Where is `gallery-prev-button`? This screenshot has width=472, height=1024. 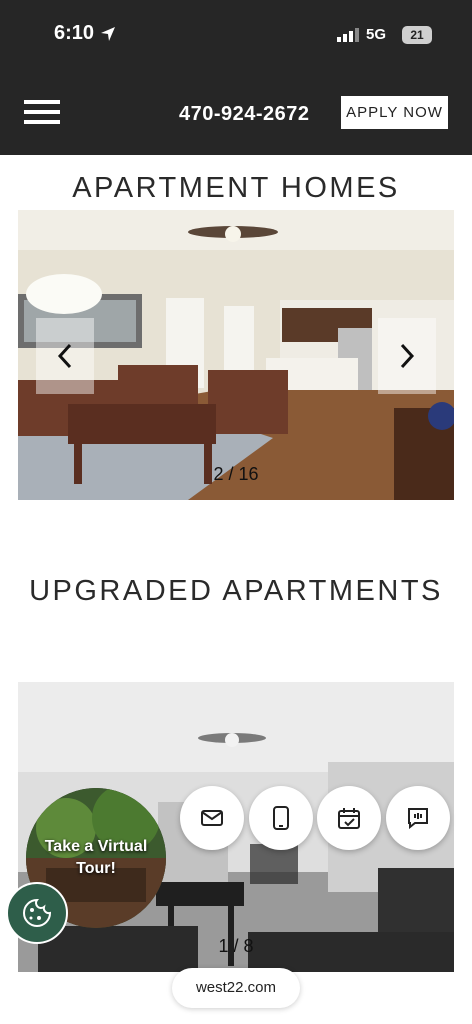
gallery-prev-button is located at coordinates (65, 356).